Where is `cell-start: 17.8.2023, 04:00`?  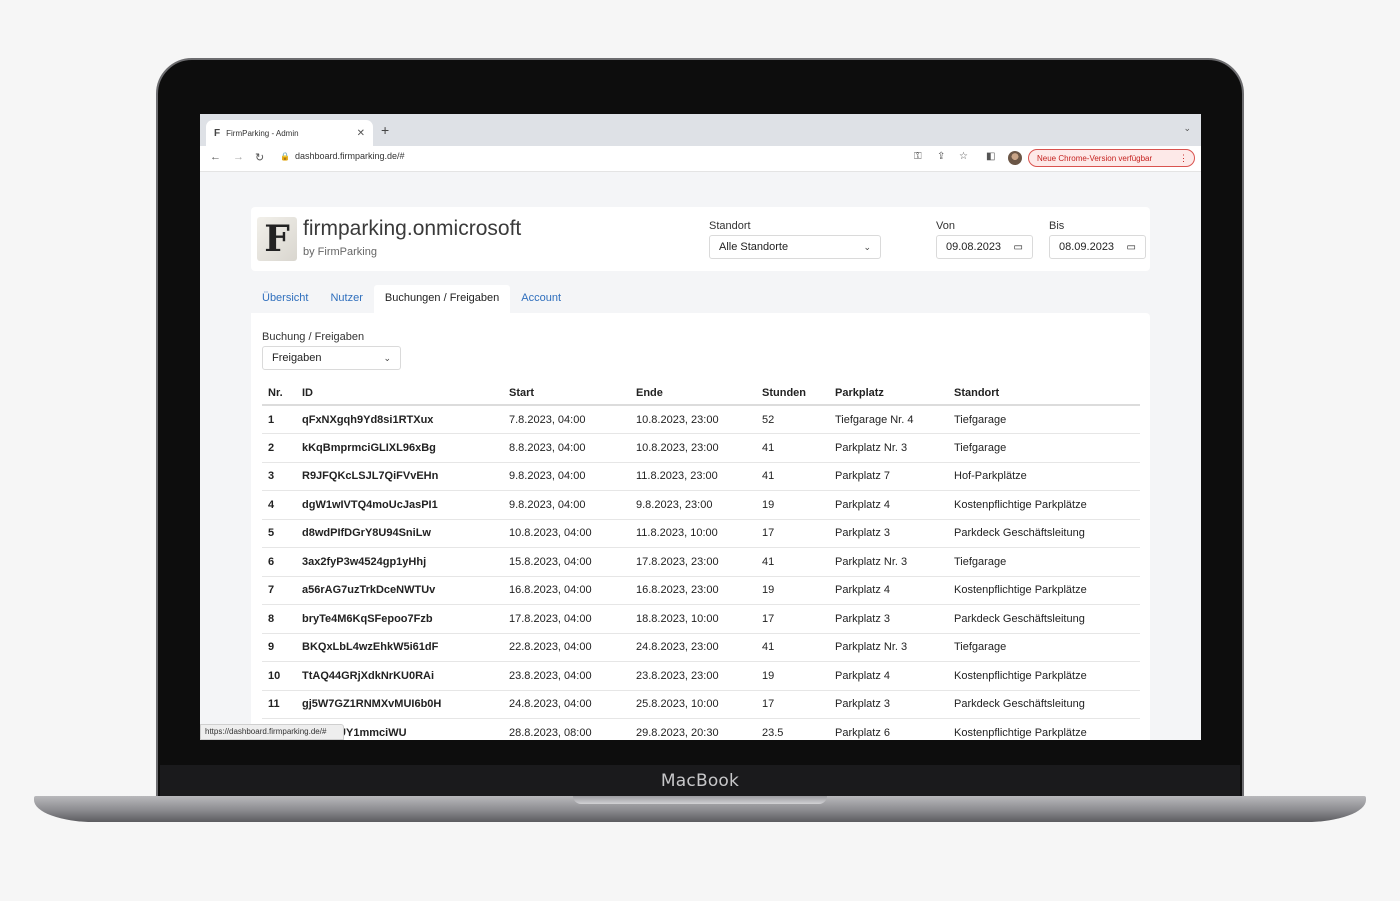
cell-start: 17.8.2023, 04:00 is located at coordinates (566, 619).